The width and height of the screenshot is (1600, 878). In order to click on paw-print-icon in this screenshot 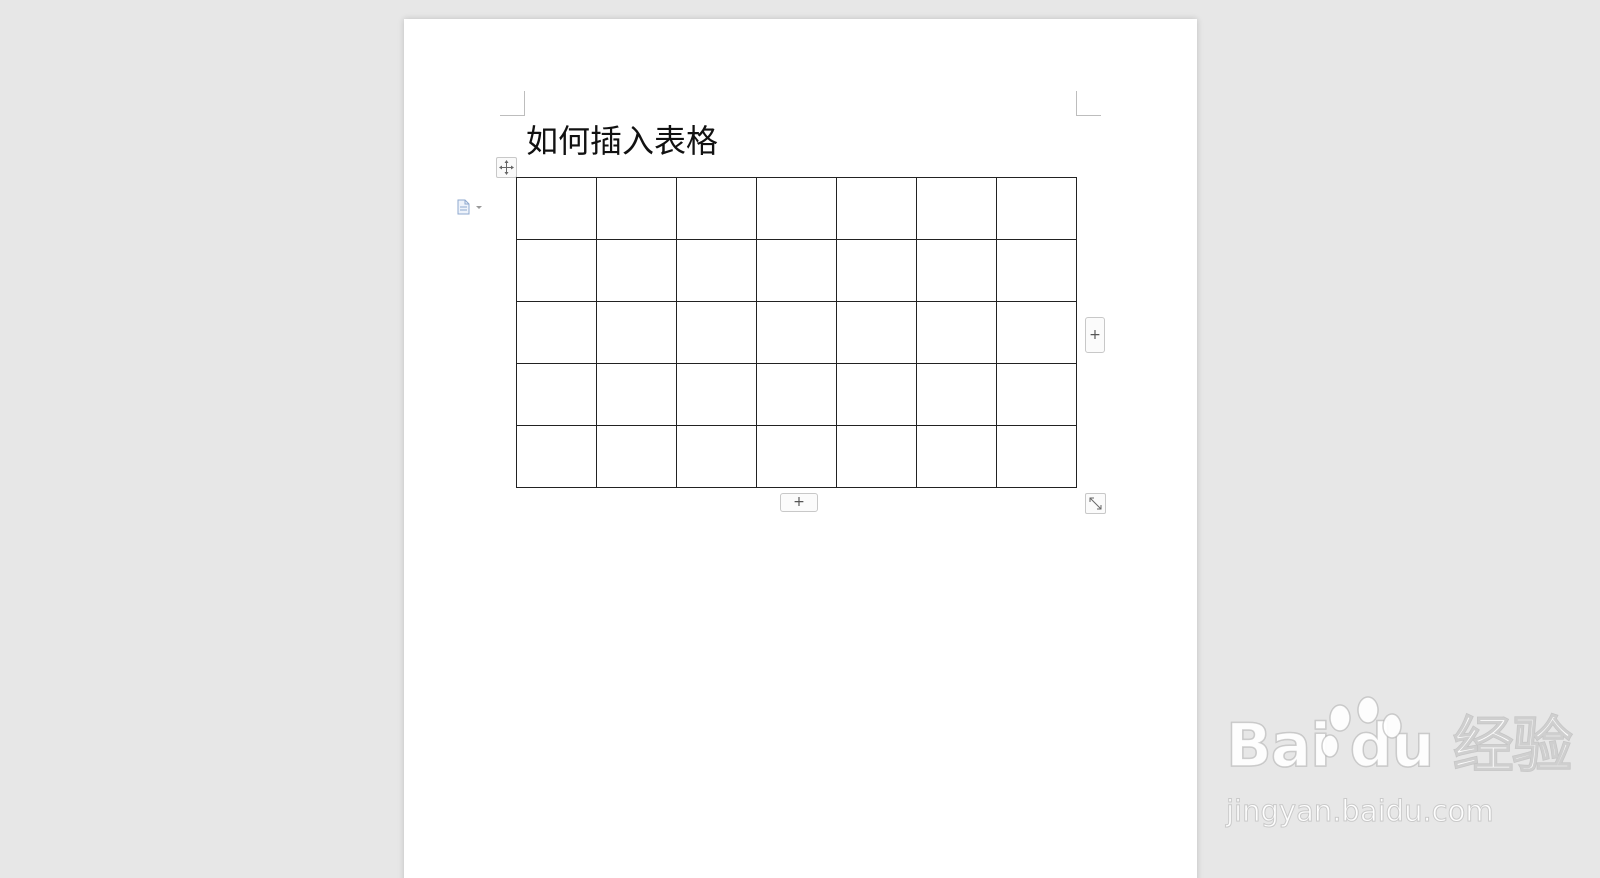, I will do `click(1361, 727)`.